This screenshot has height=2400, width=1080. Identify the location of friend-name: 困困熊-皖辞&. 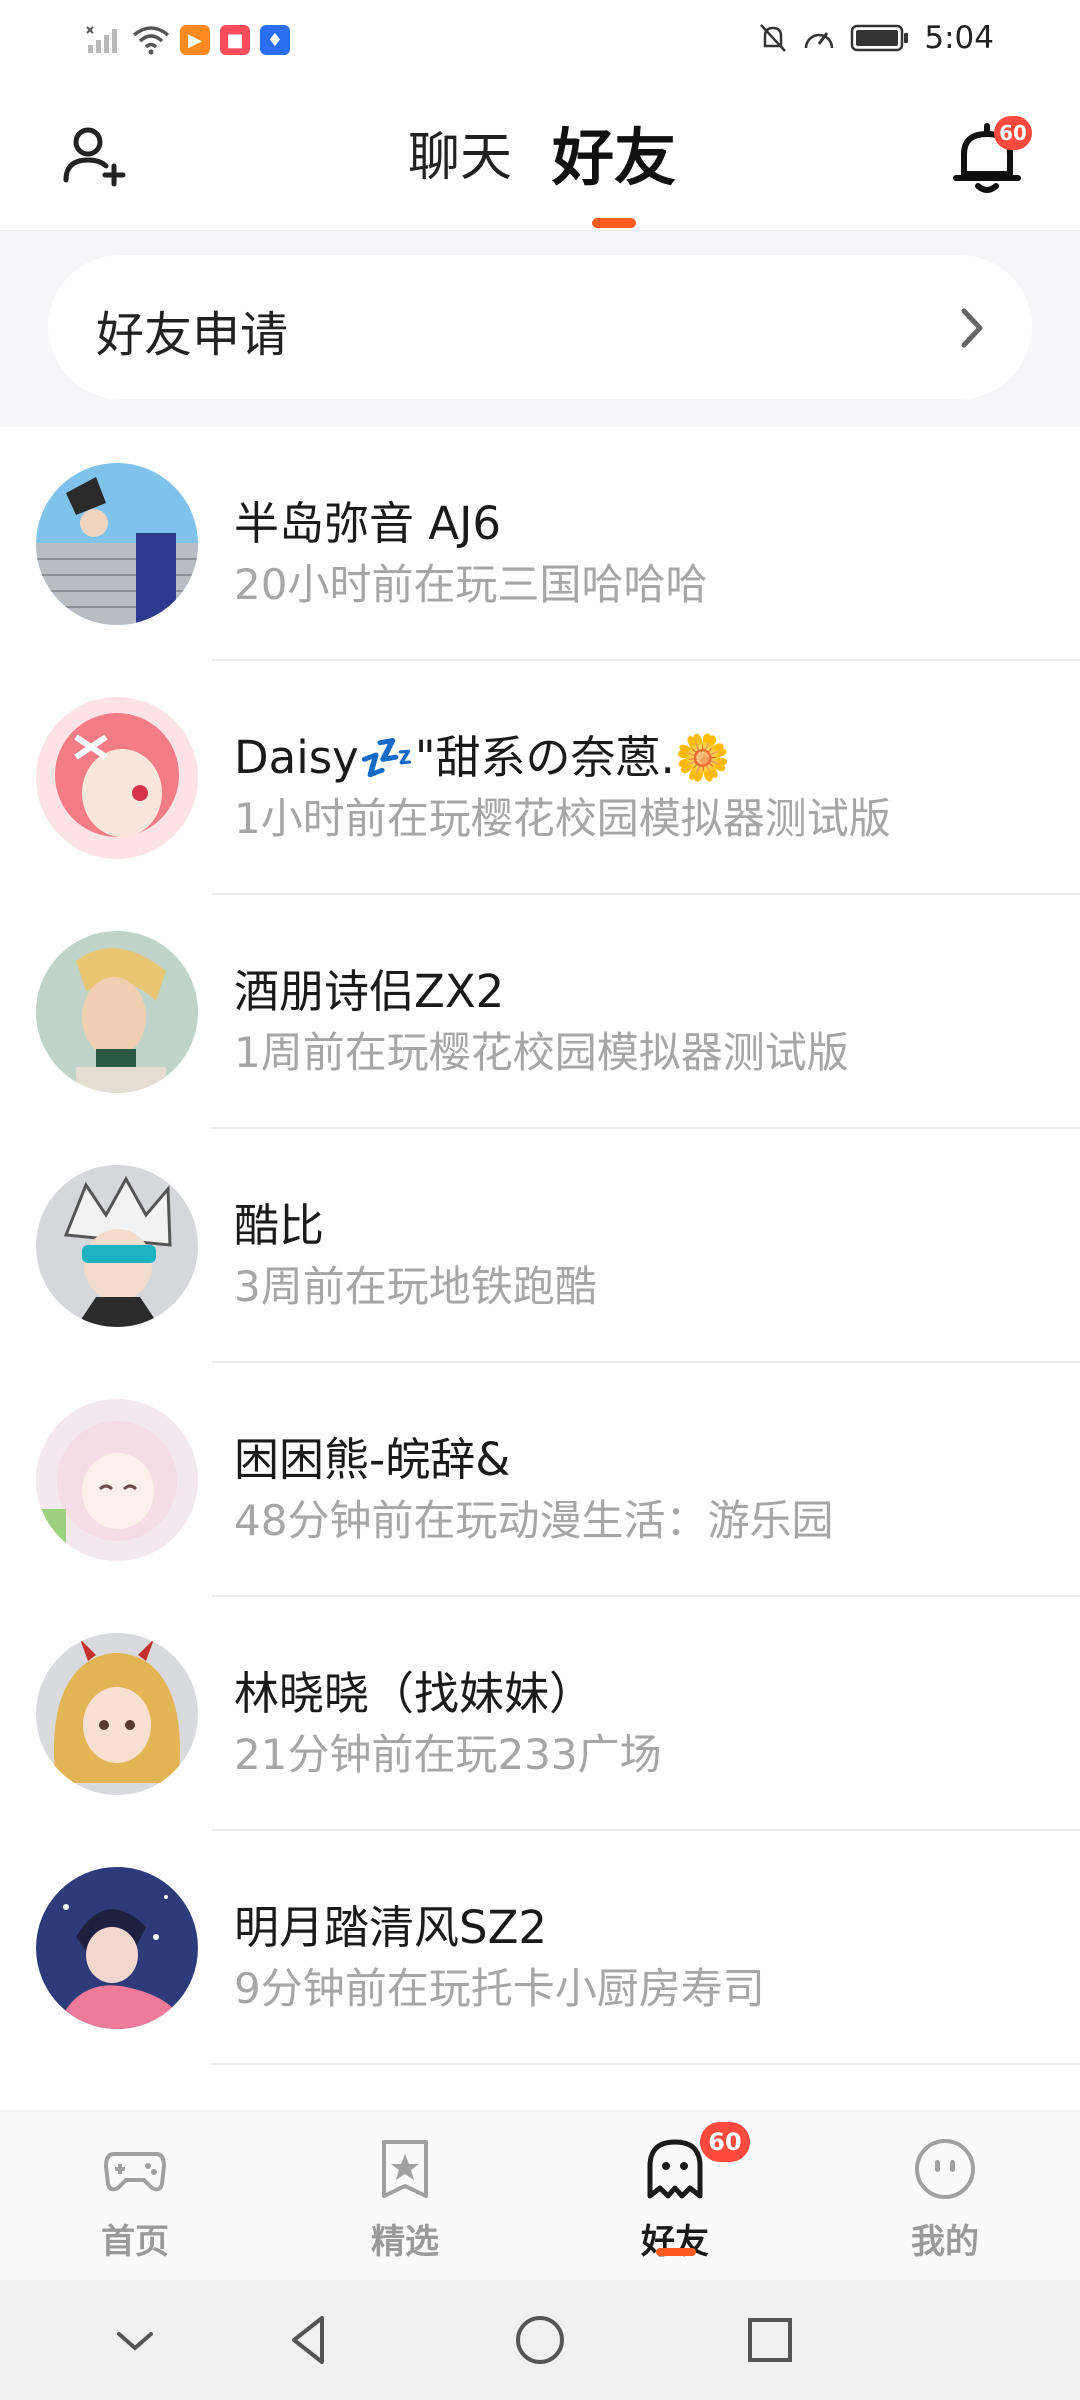
(372, 1459).